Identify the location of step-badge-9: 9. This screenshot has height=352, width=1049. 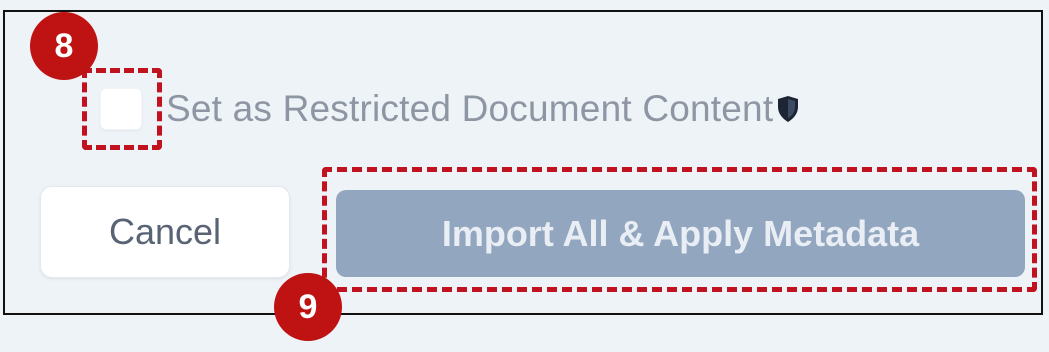
(308, 307).